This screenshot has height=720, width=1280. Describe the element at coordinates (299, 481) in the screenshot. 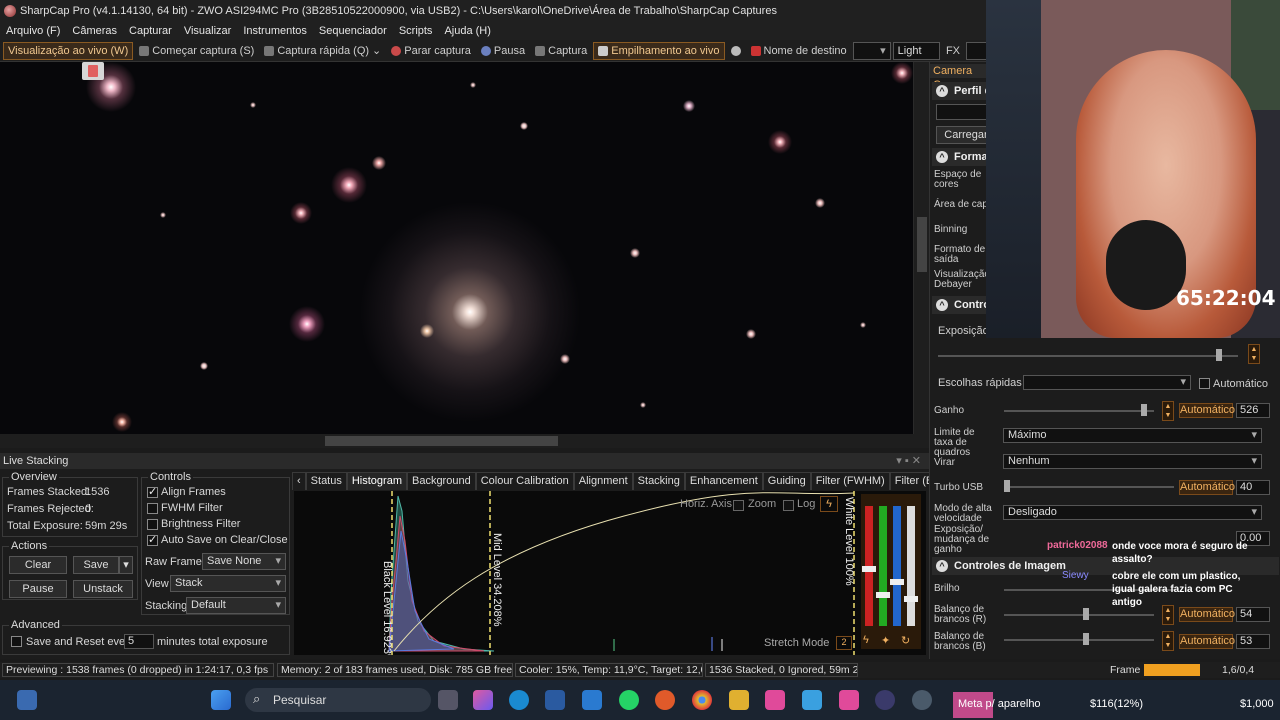

I see `tabs-scroll-left-icon: ‹` at that location.